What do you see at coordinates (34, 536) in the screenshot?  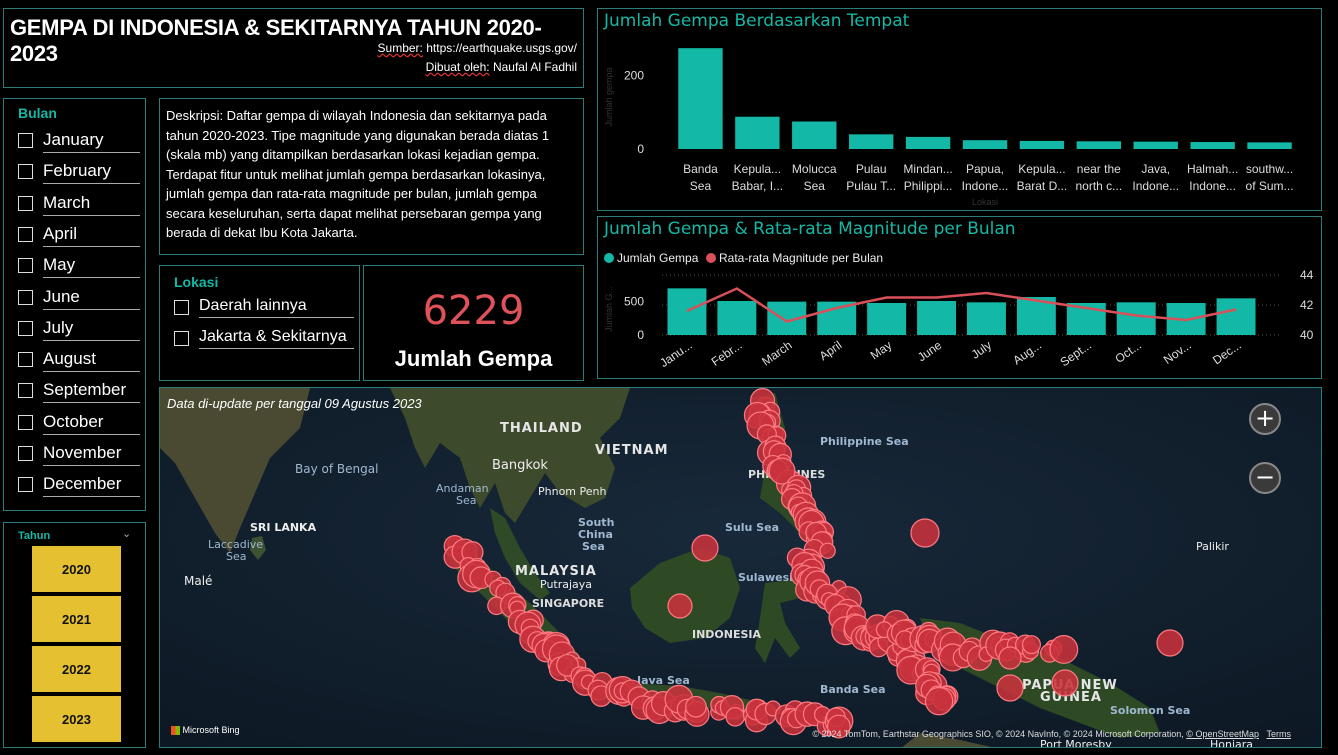 I see `year-slicer-title: Tahun` at bounding box center [34, 536].